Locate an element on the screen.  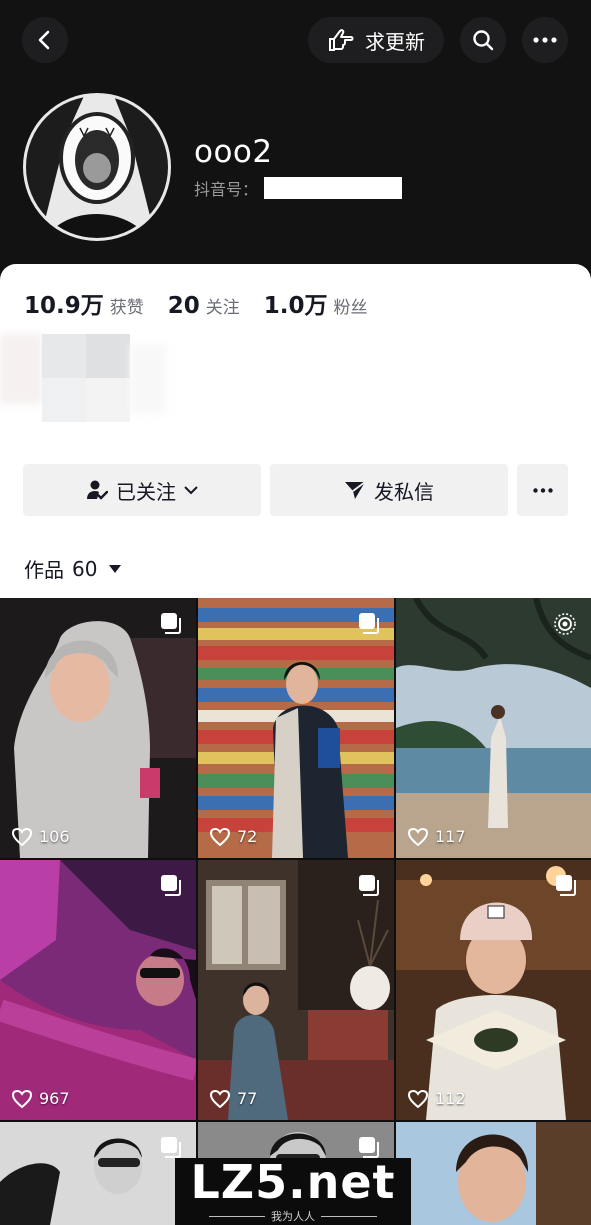
stats-row: 10.9万 获赞 20 关注 1.0万 粉丝 is located at coordinates (196, 303).